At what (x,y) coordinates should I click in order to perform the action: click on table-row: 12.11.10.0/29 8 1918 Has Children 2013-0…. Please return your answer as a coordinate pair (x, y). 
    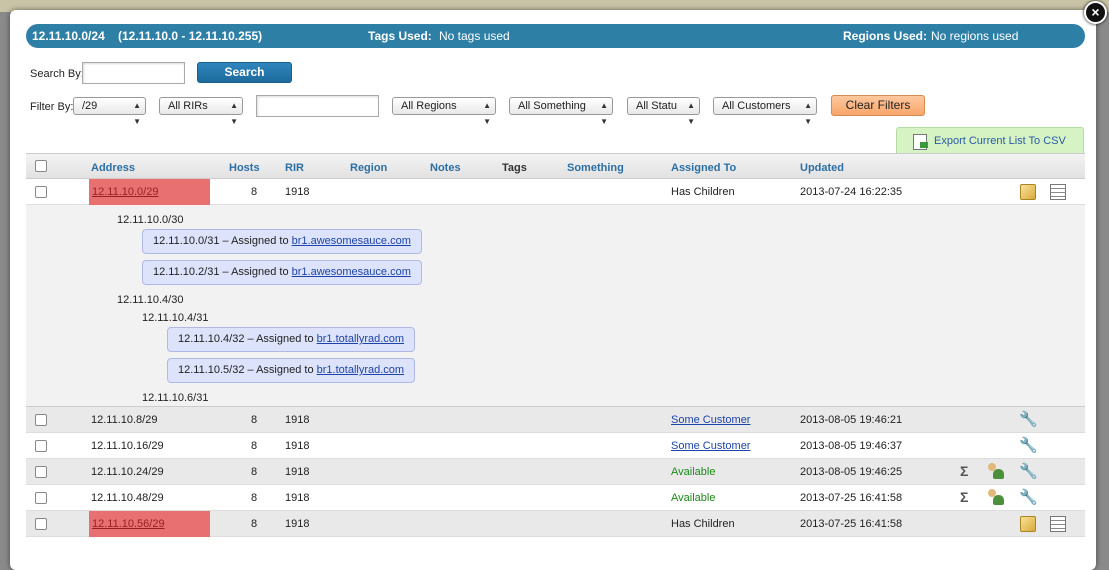
    Looking at the image, I should click on (555, 192).